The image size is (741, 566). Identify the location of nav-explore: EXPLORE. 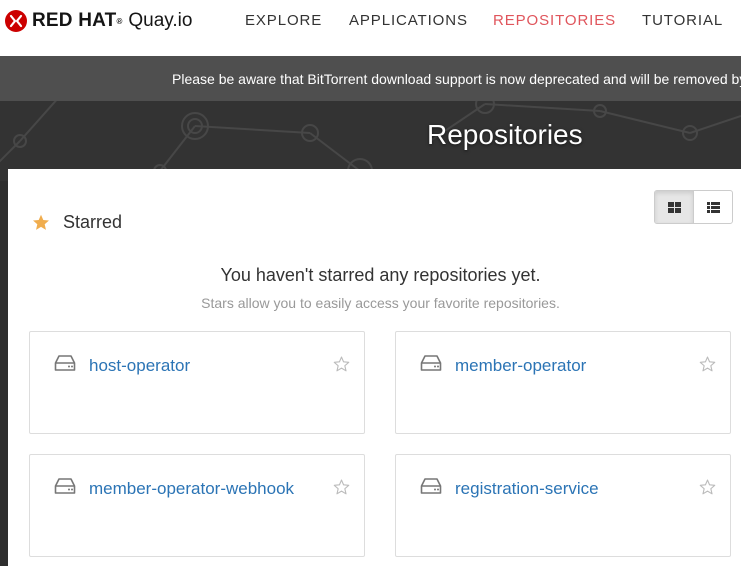
(283, 20).